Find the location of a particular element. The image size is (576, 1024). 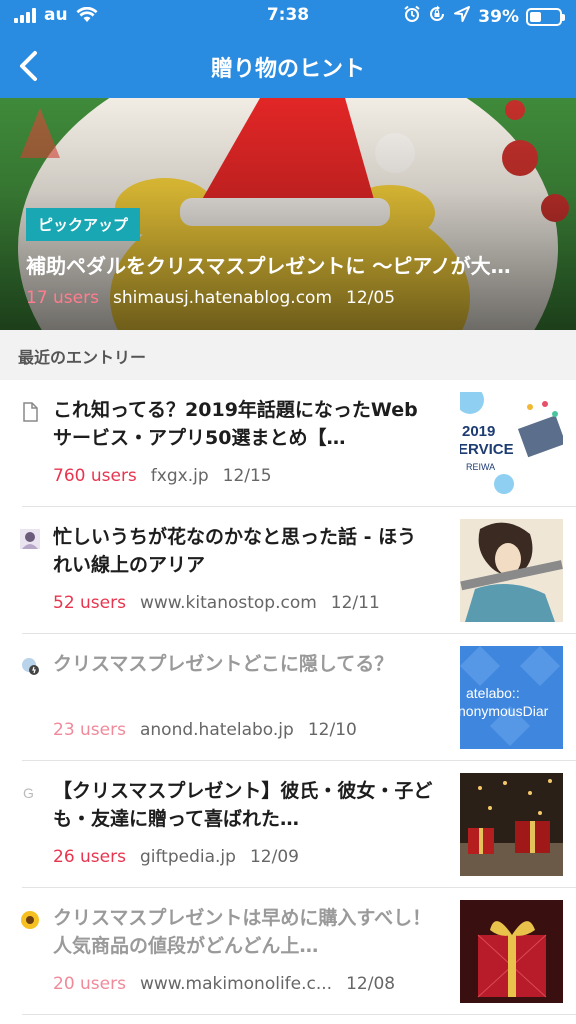

domain: www.kitanostop.com is located at coordinates (228, 603).